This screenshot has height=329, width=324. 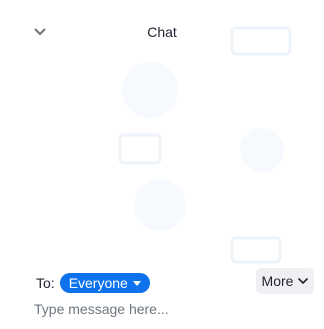 I want to click on caret-down-icon, so click(x=136, y=283).